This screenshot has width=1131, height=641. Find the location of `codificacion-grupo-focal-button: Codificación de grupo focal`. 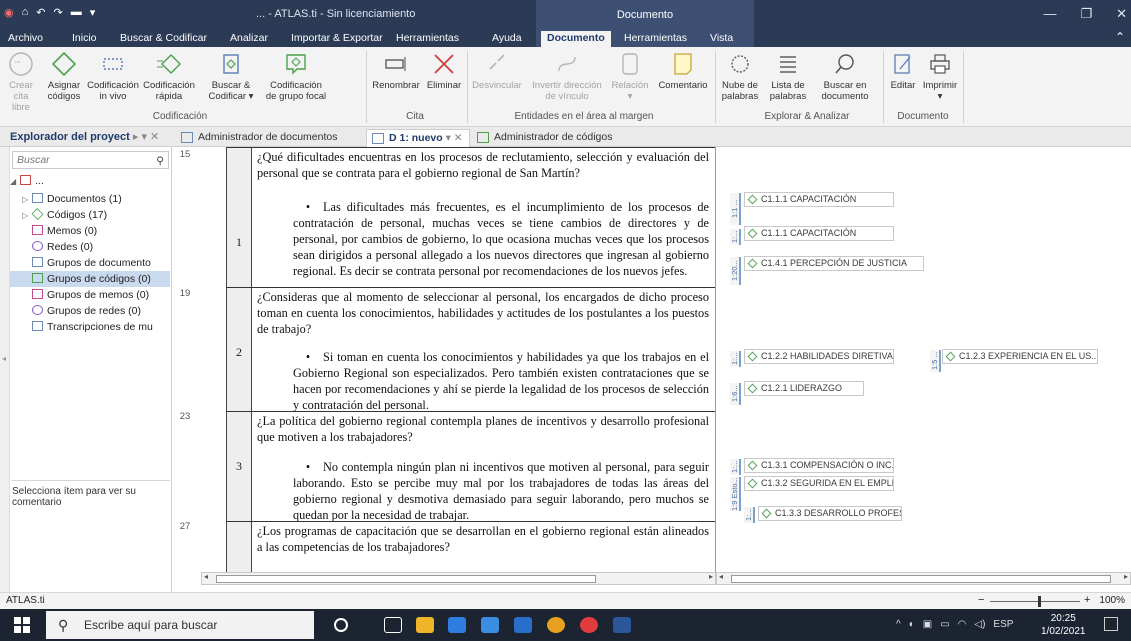

codificacion-grupo-focal-button: Codificación de grupo focal is located at coordinates (296, 76).